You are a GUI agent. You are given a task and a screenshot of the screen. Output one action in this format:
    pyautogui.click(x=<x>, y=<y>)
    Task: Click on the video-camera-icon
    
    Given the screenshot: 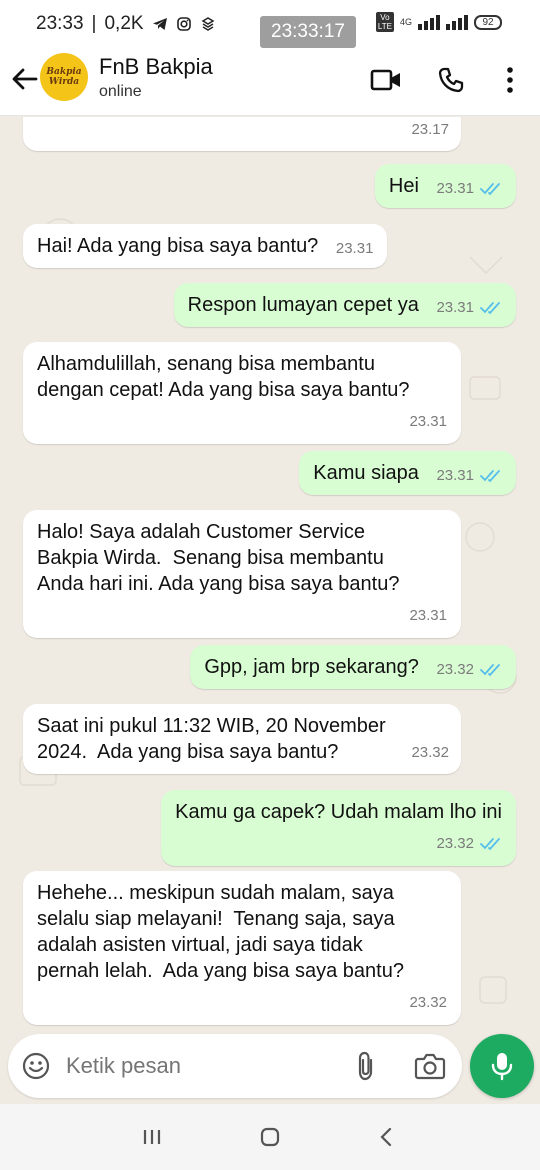 What is the action you would take?
    pyautogui.click(x=385, y=80)
    